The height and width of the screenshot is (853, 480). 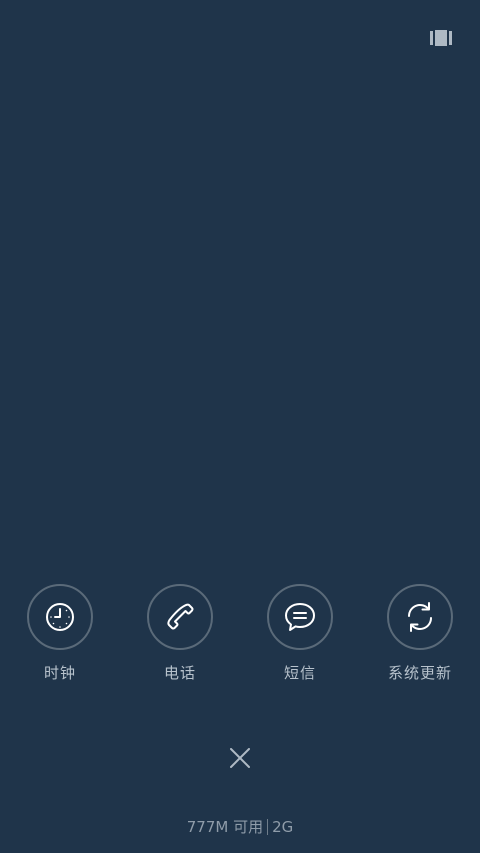 I want to click on app-messages: 短信, so click(x=300, y=633).